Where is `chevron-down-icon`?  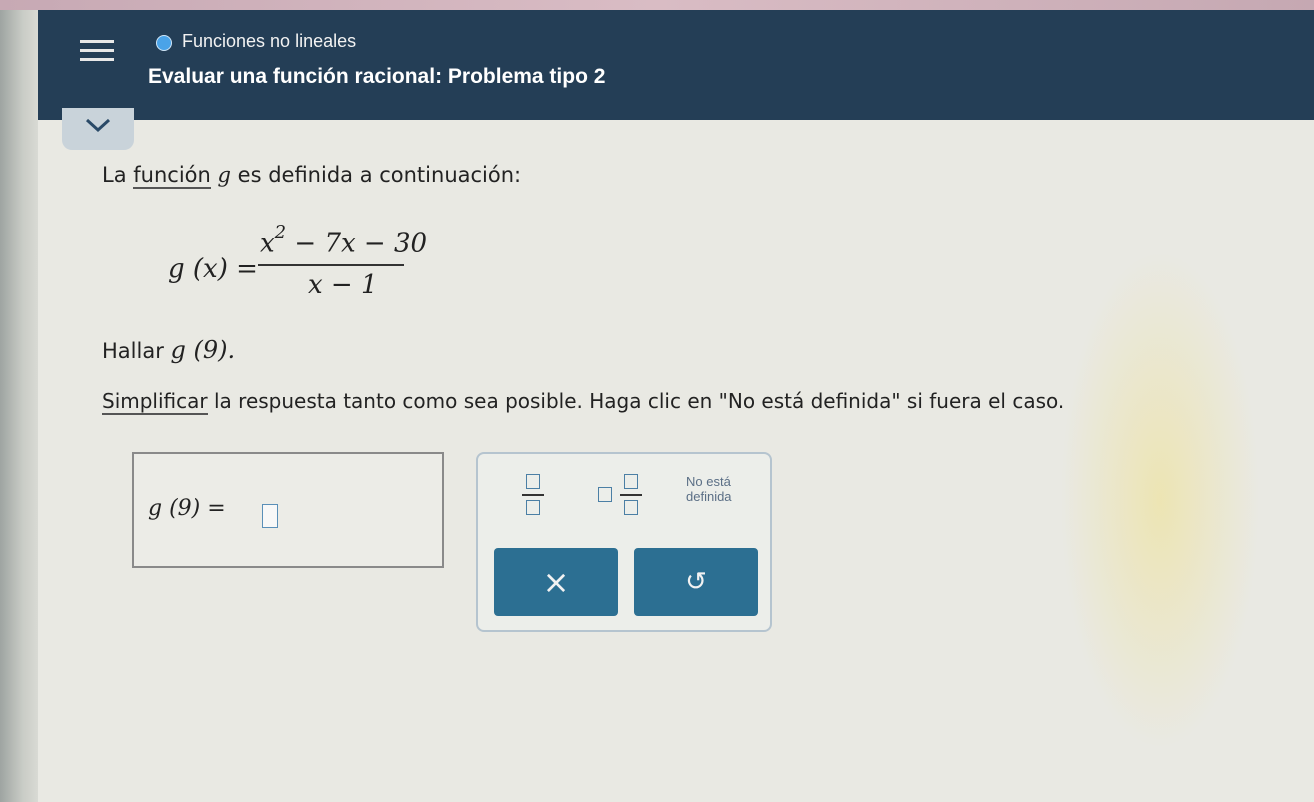
chevron-down-icon is located at coordinates (98, 125).